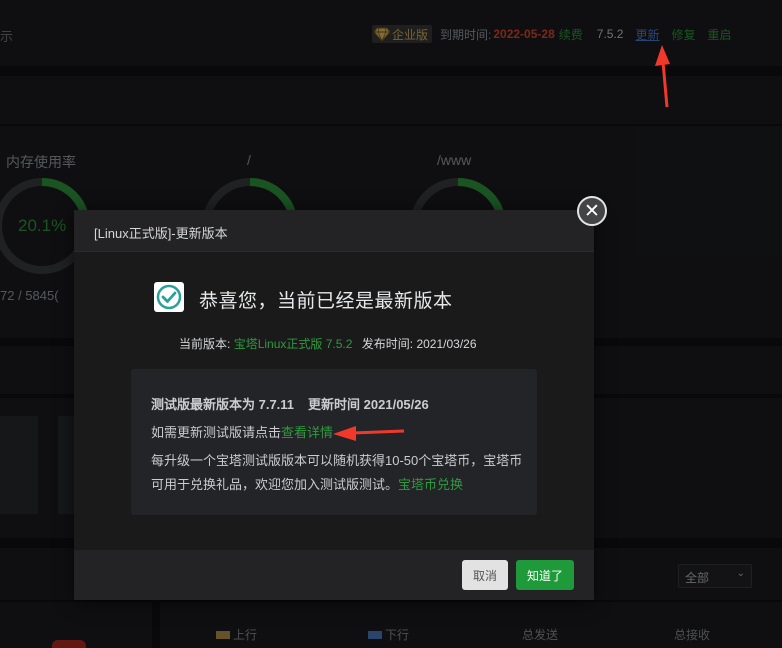  Describe the element at coordinates (368, 404) in the screenshot. I see `beta-update-time: 更新时间 2021/05/26` at that location.